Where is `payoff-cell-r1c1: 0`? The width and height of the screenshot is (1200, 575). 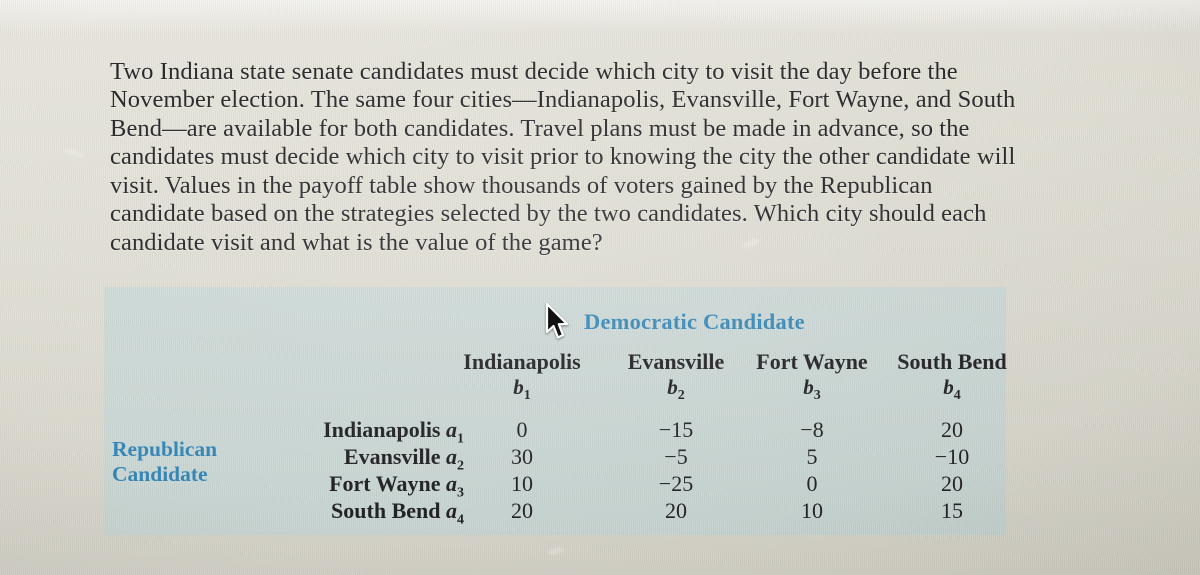
payoff-cell-r1c1: 0 is located at coordinates (522, 429).